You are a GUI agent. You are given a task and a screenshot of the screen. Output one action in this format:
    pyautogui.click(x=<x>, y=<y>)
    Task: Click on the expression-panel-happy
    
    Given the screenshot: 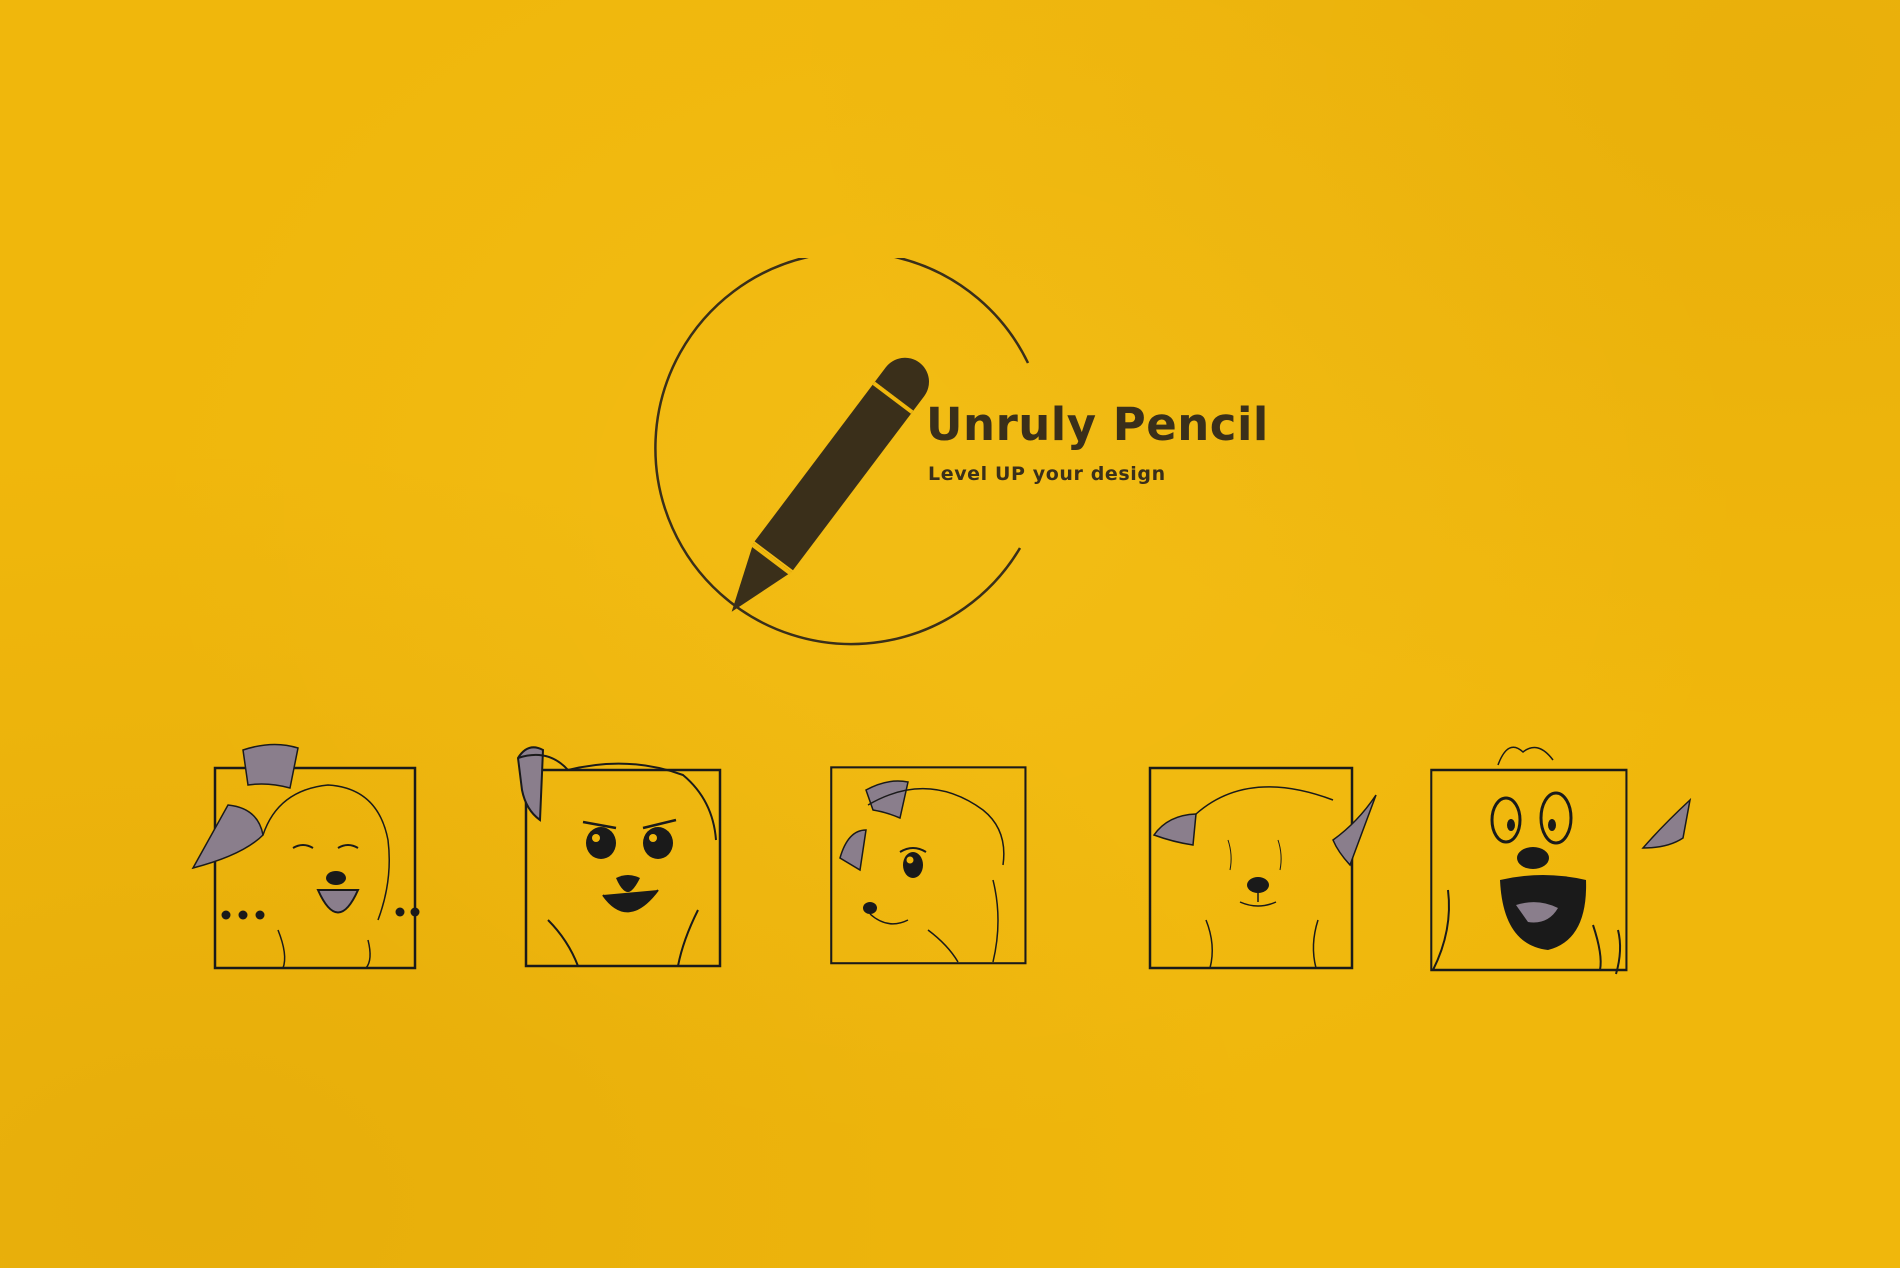 What is the action you would take?
    pyautogui.click(x=294, y=825)
    